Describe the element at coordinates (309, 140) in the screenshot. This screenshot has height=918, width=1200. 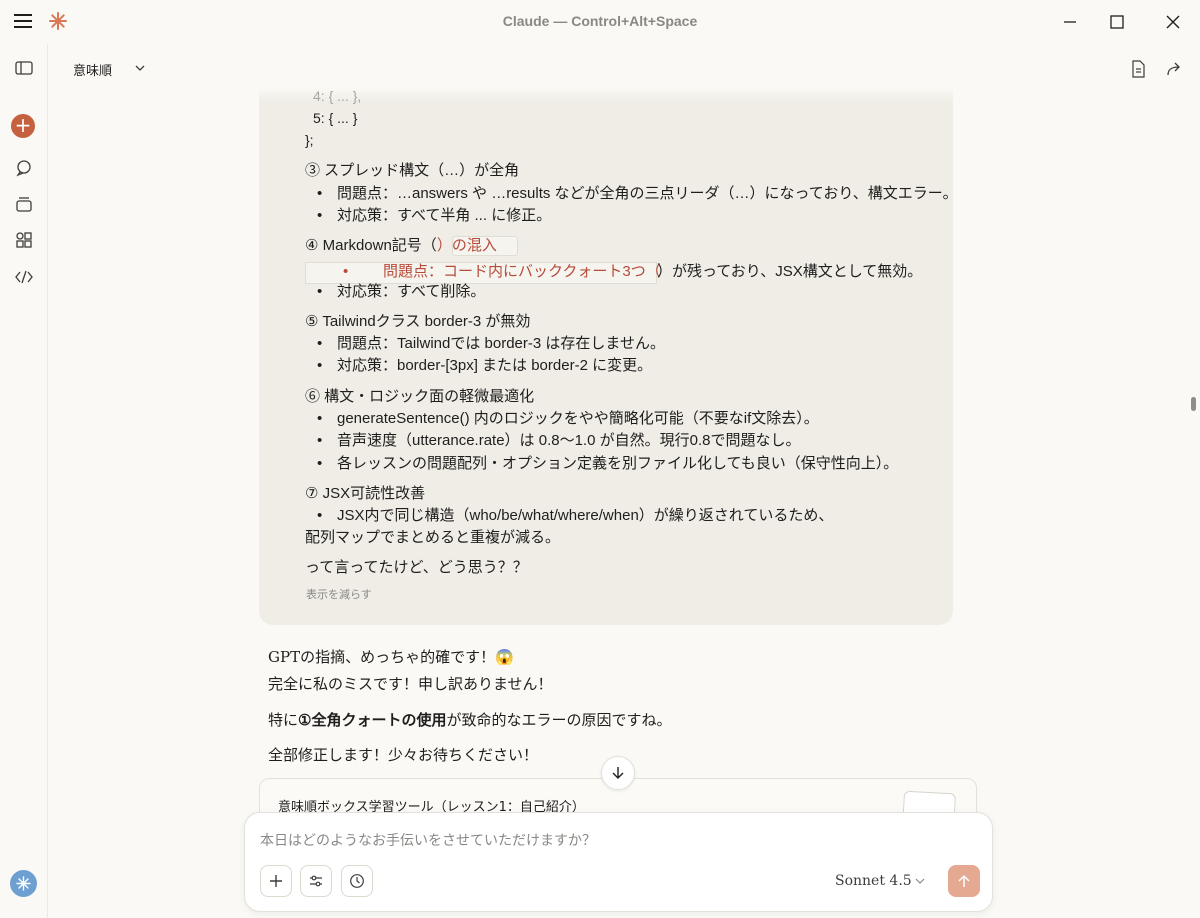
I see `code-line: };` at that location.